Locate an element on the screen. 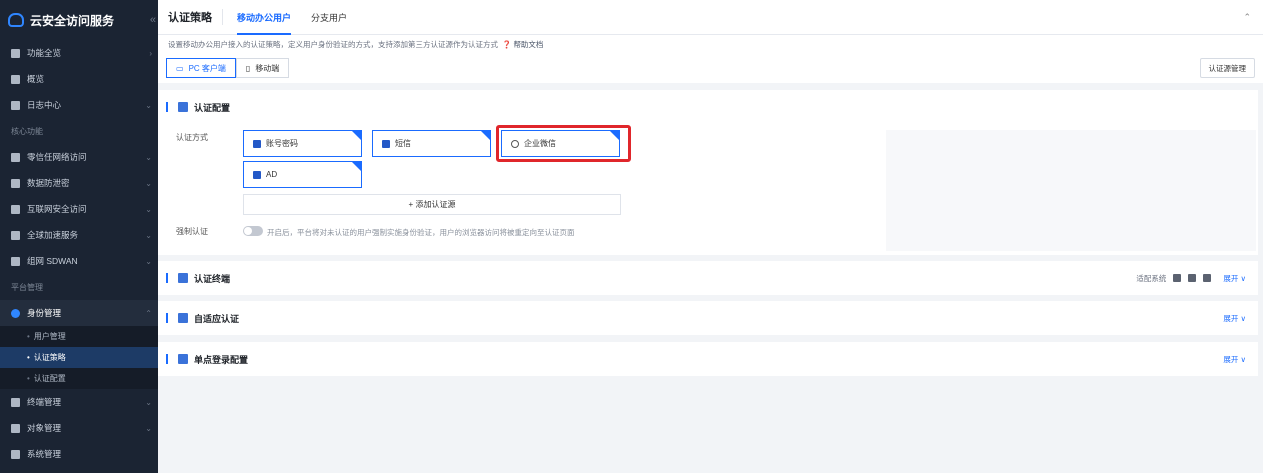 The width and height of the screenshot is (1263, 473). sidebar-item-dashboard: 概览 is located at coordinates (79, 79).